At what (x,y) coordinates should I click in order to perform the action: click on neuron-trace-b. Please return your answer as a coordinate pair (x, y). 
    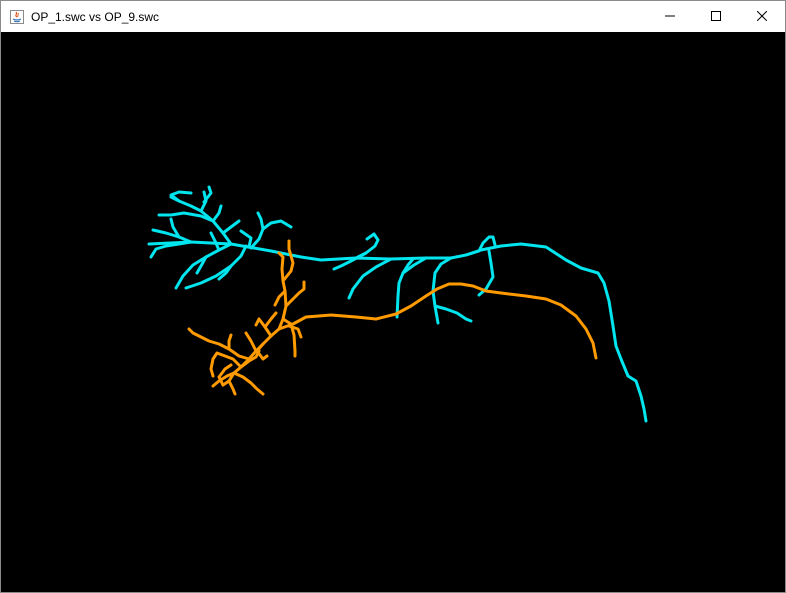
    Looking at the image, I should click on (392, 317).